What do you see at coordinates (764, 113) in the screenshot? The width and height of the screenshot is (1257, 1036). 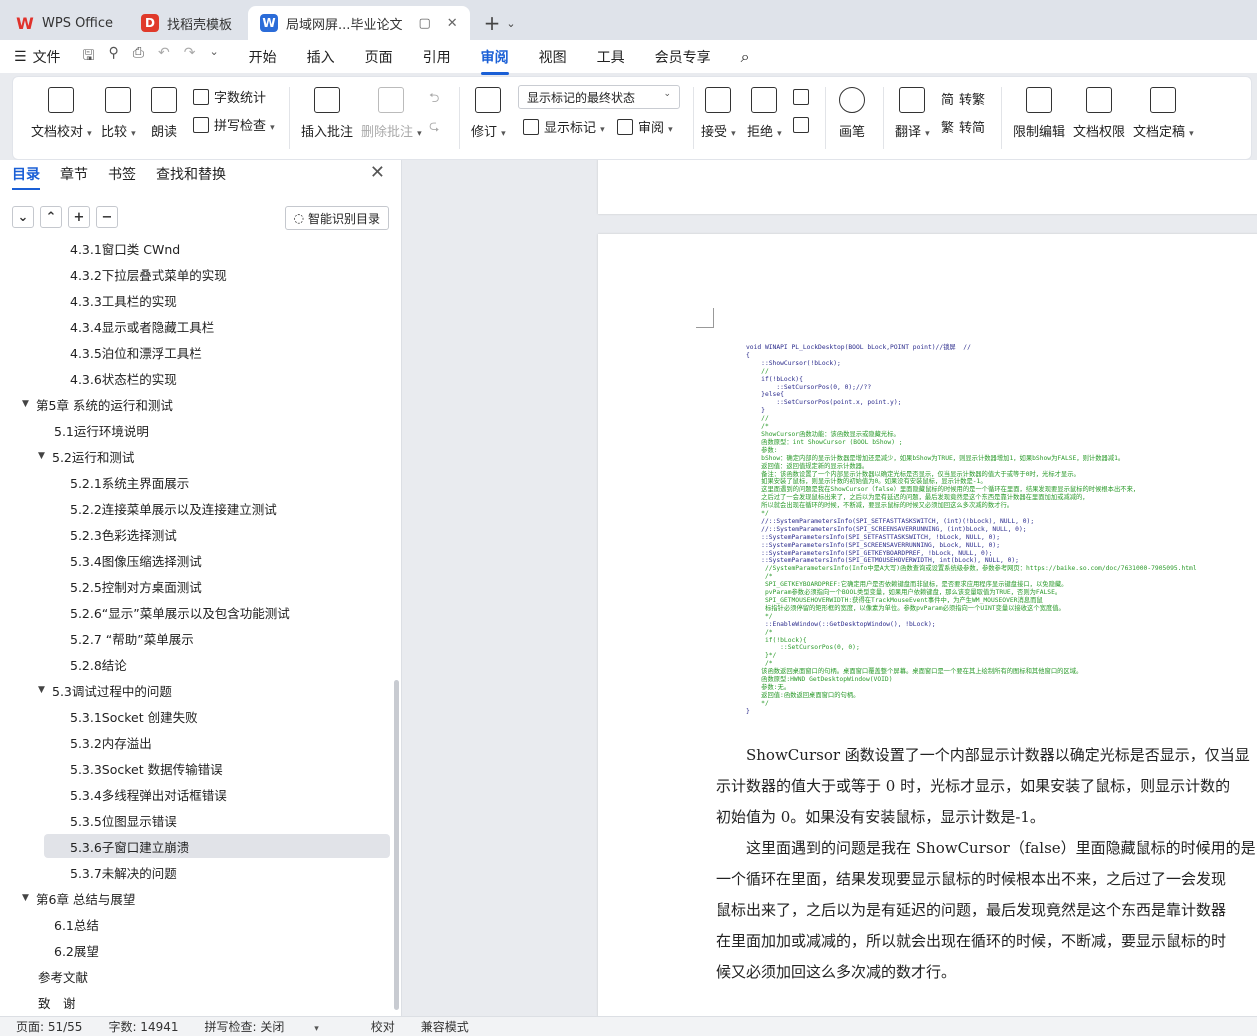 I see `reject-button: 拒绝 ▾` at bounding box center [764, 113].